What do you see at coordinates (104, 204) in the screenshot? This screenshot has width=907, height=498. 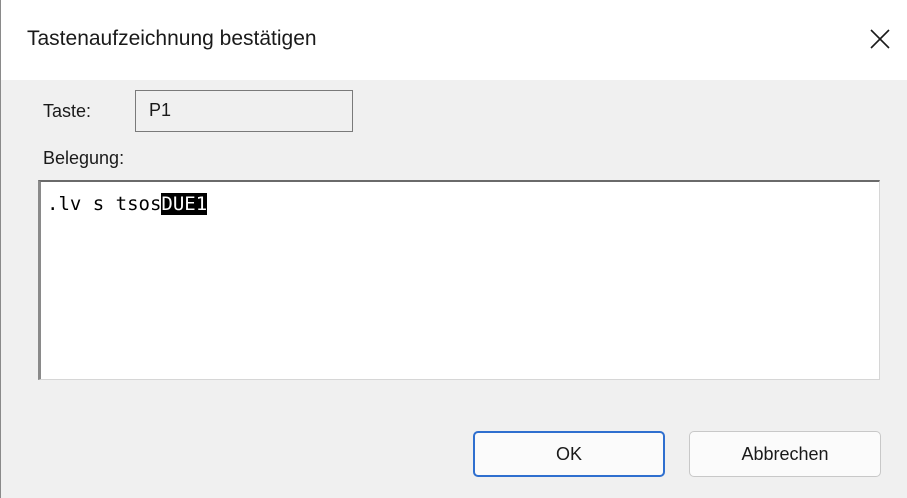 I see `assignment-text: .lv s tsos` at bounding box center [104, 204].